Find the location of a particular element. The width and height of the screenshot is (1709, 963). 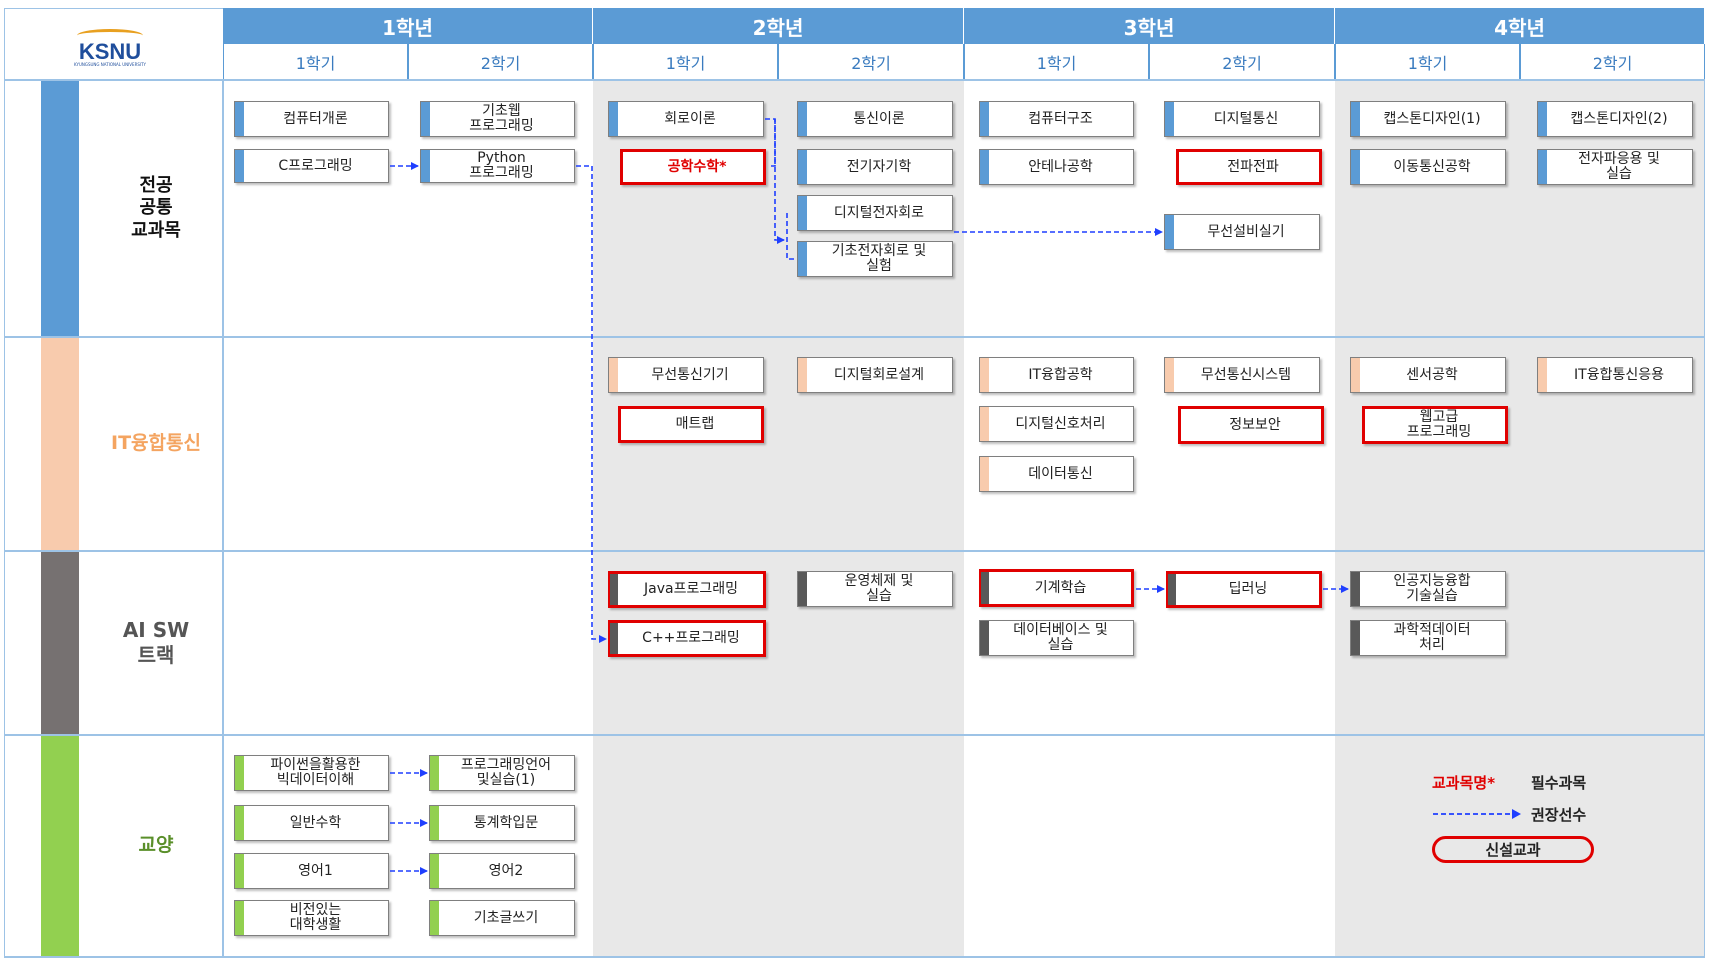

legend-recommended-label: 권장선수 is located at coordinates (1559, 815).